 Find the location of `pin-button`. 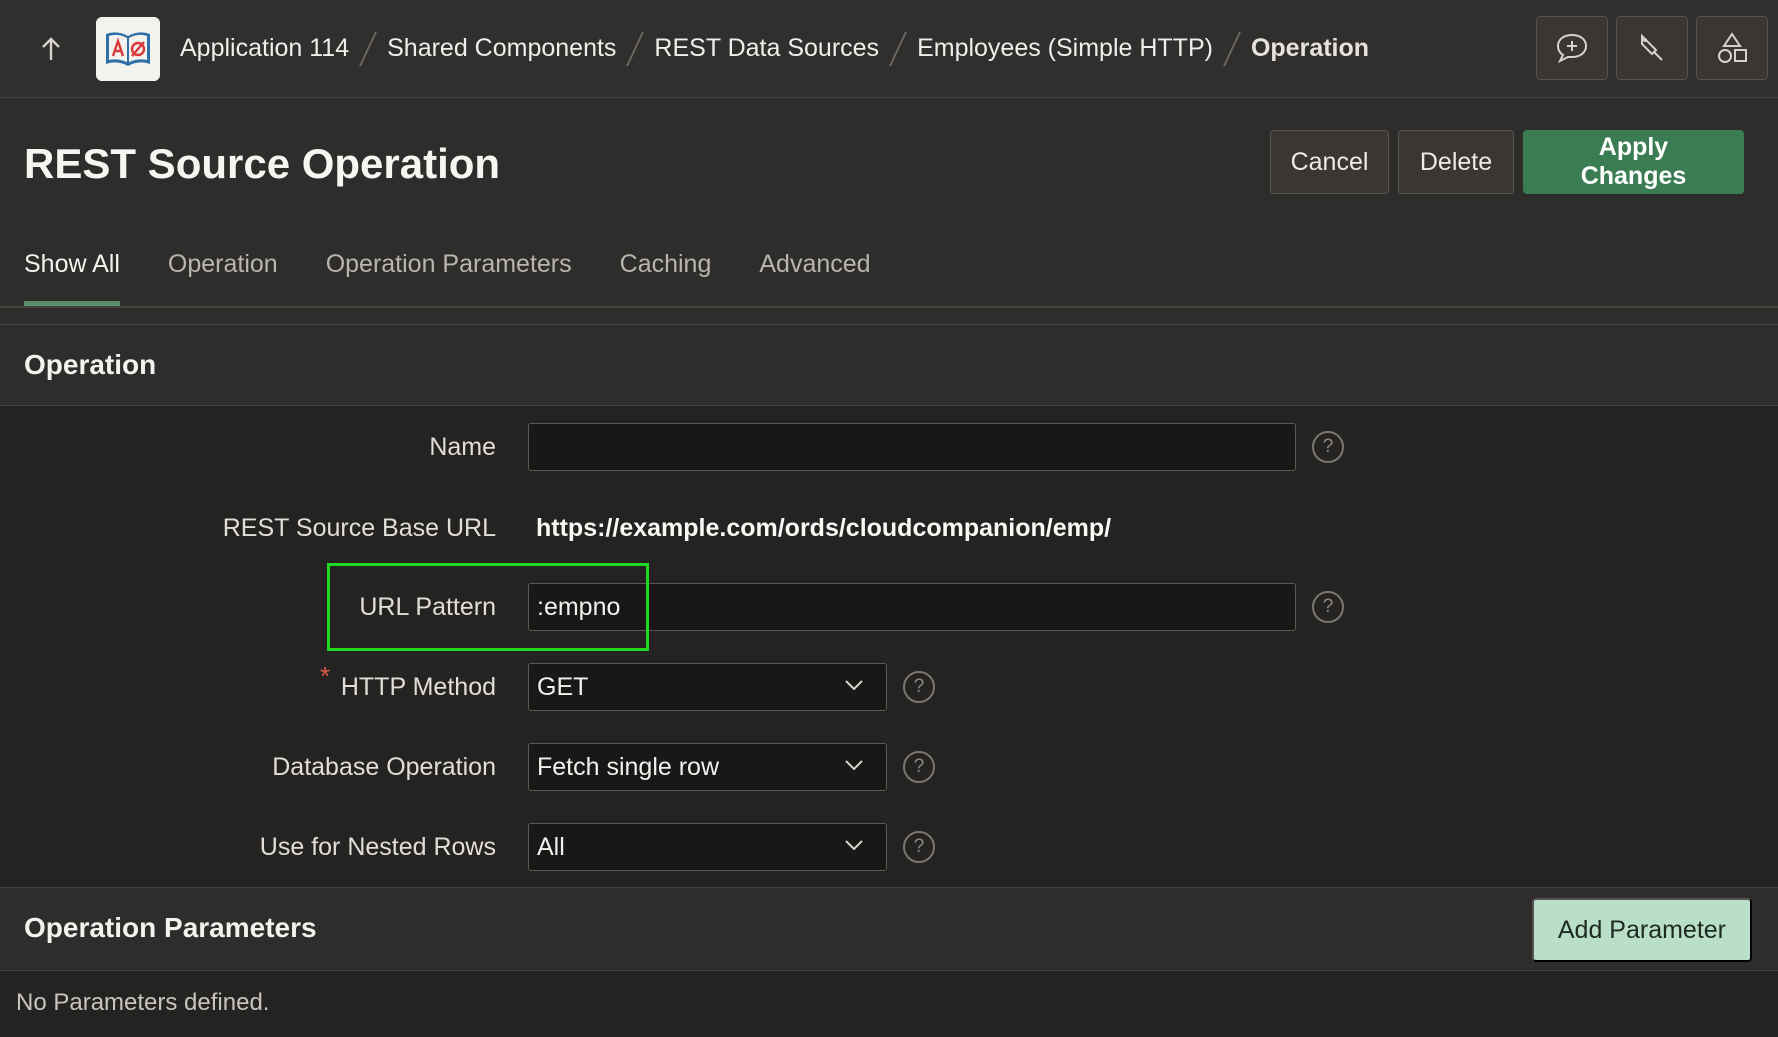

pin-button is located at coordinates (1652, 48).